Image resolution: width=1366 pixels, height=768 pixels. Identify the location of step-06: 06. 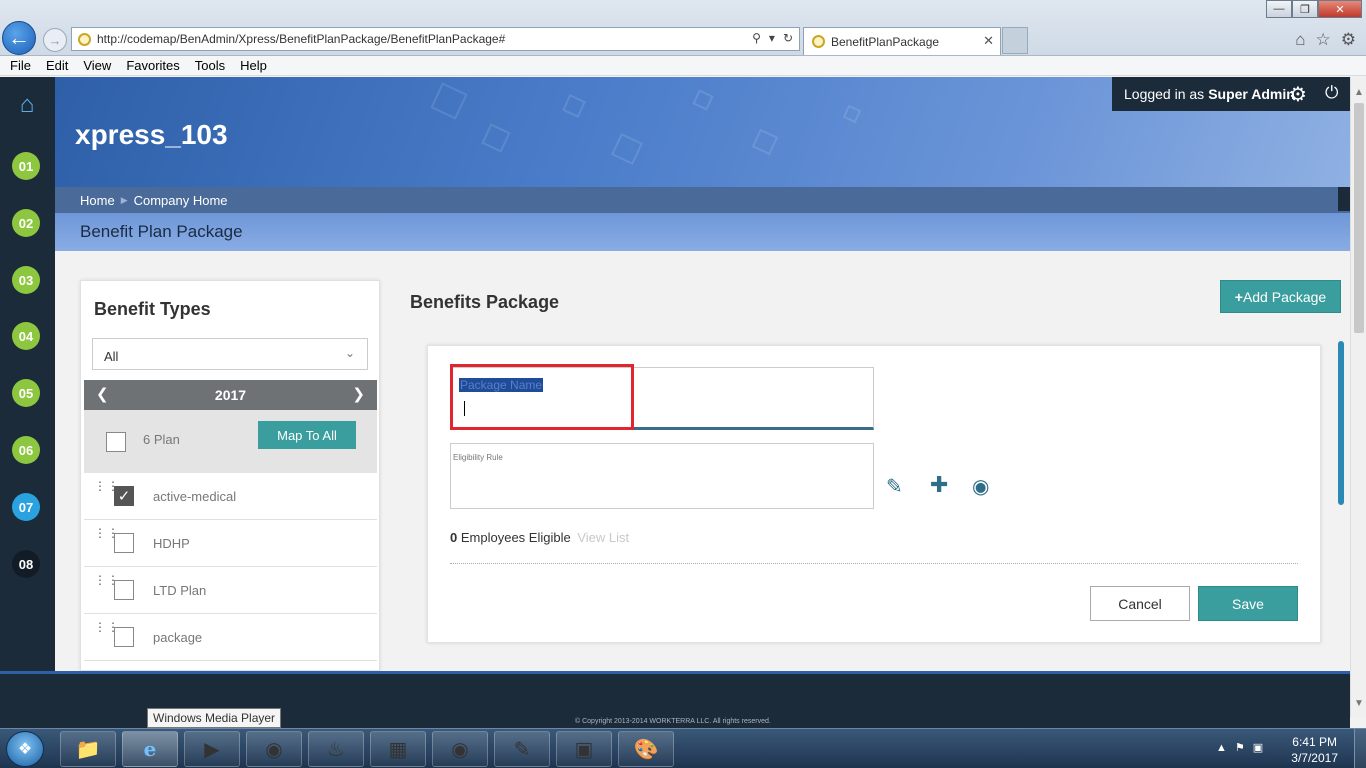
(26, 450).